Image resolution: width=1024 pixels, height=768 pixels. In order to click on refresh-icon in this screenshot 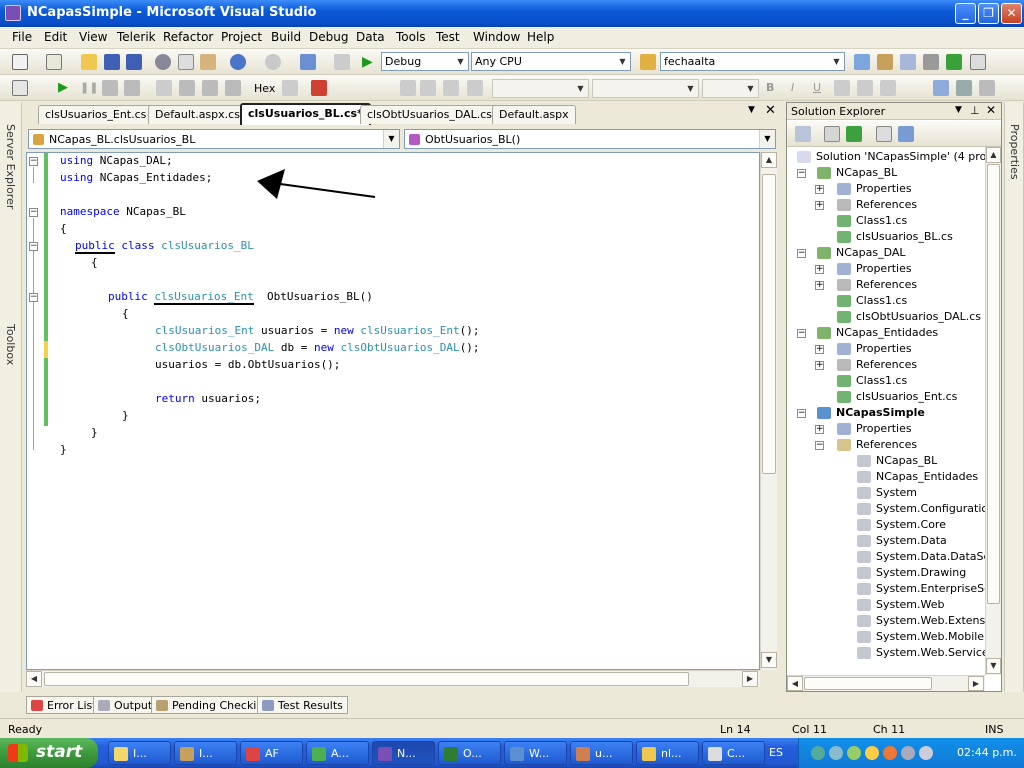, I will do `click(854, 134)`.